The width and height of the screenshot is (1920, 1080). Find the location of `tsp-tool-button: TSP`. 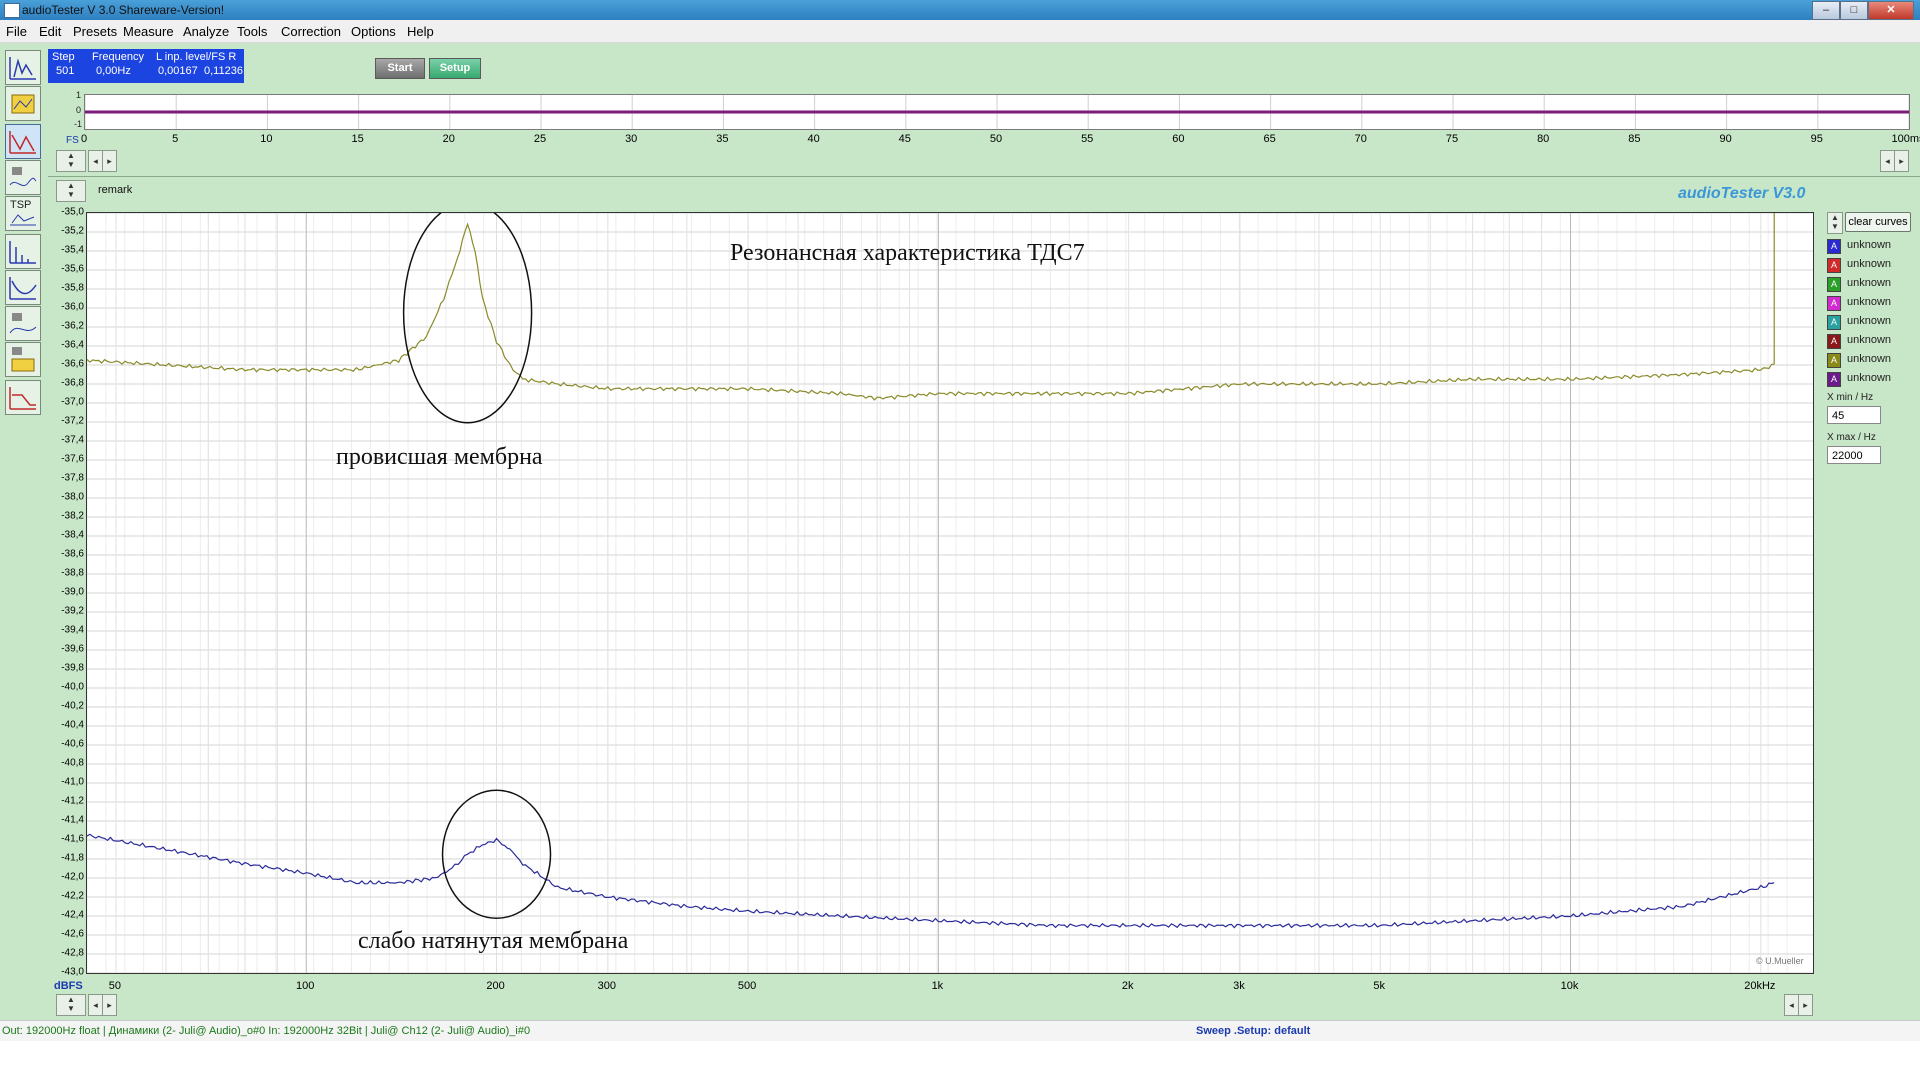

tsp-tool-button: TSP is located at coordinates (23, 213).